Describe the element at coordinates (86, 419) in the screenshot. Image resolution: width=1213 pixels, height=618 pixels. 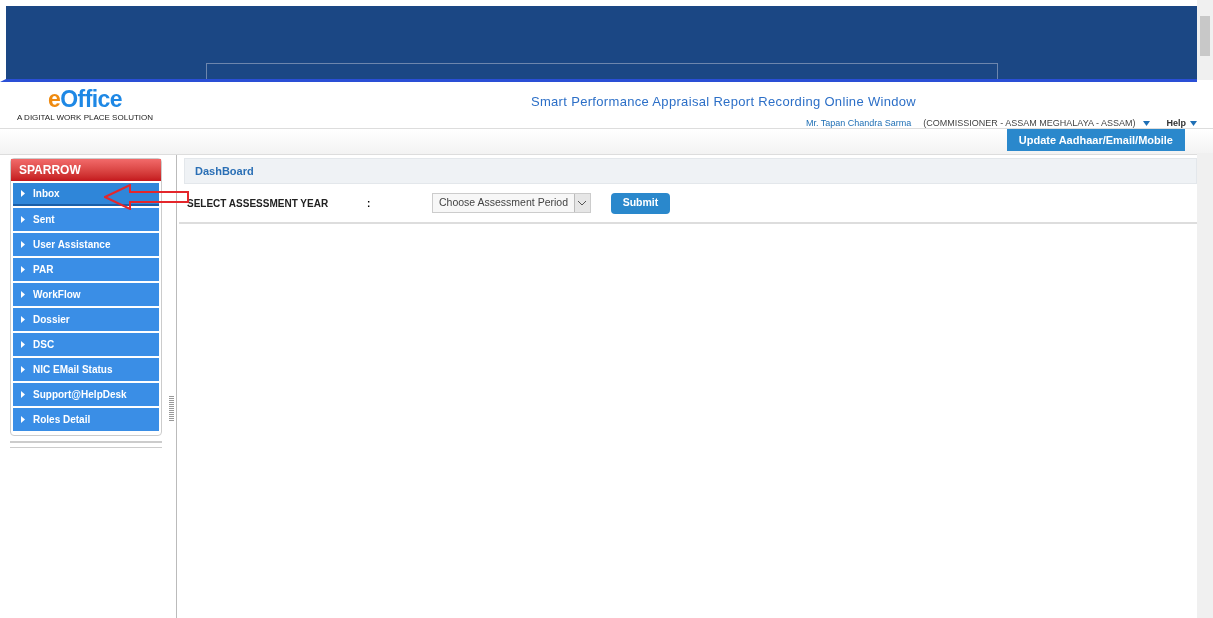
I see `sidebar-item: Roles Detail` at that location.